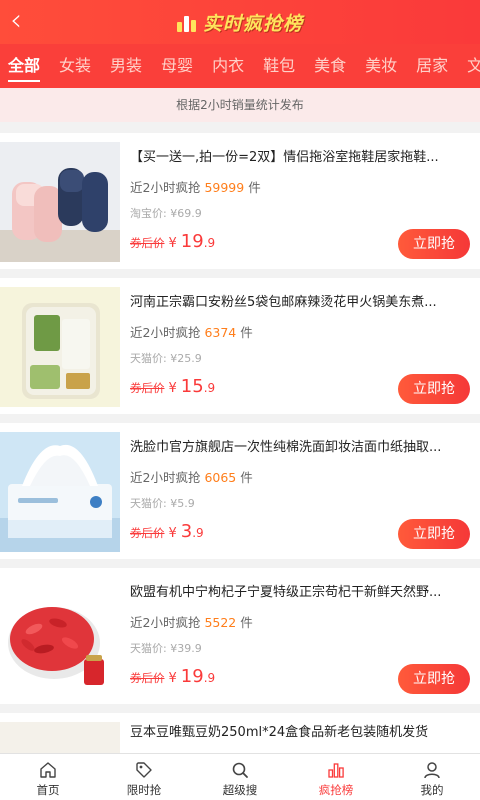 Image resolution: width=480 pixels, height=800 pixels. Describe the element at coordinates (186, 531) in the screenshot. I see `price-integer: 3` at that location.